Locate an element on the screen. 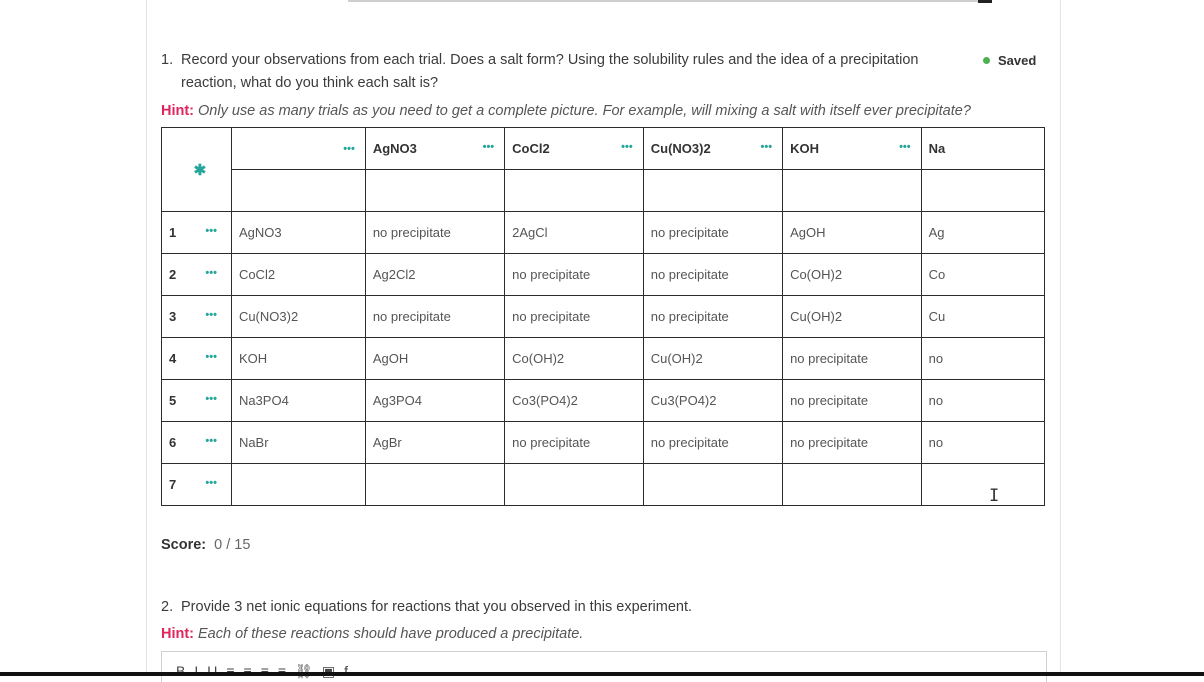 The height and width of the screenshot is (682, 1204). row-number-cell: 1 ••• is located at coordinates (196, 232).